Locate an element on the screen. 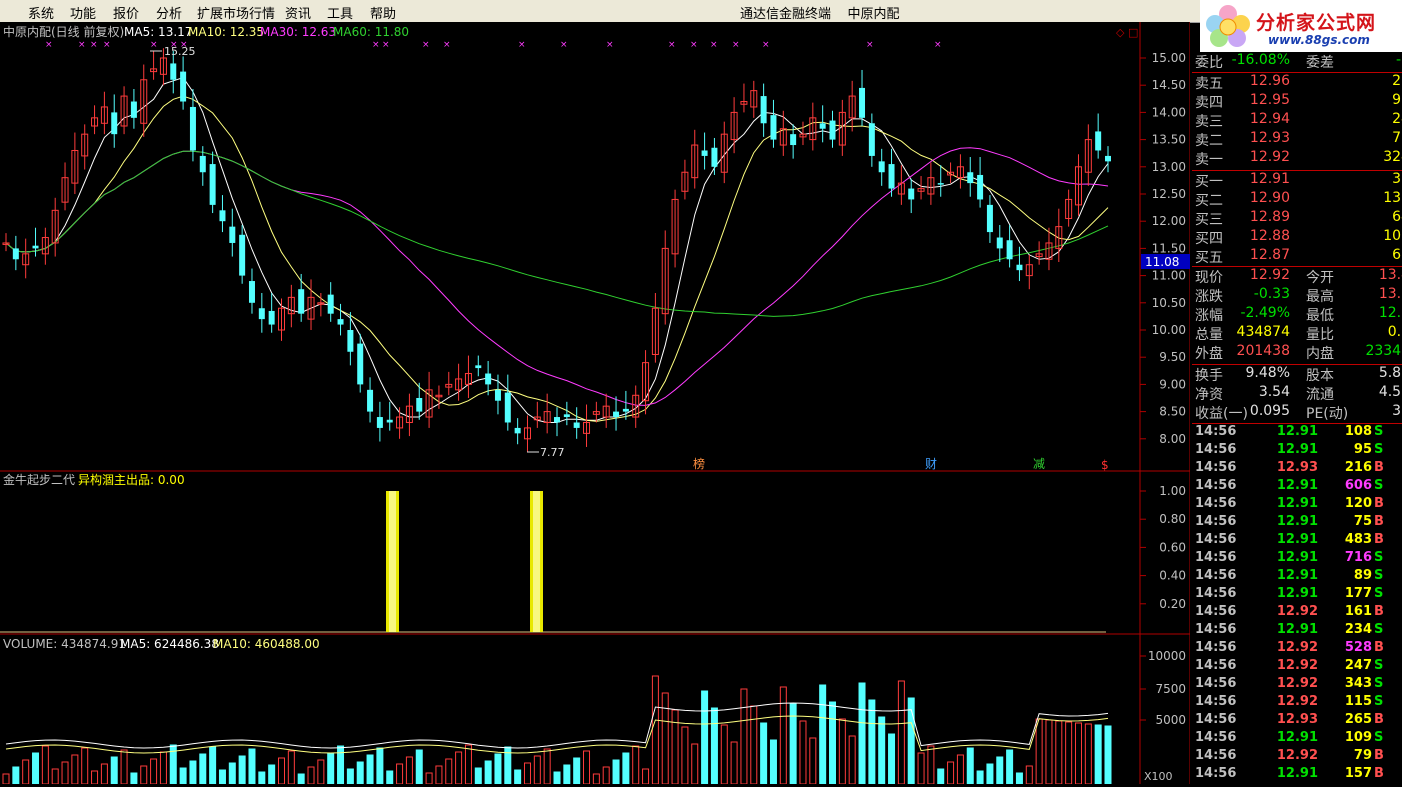  main-chart-label: 中原内配(日线 前复权) is located at coordinates (63, 31).